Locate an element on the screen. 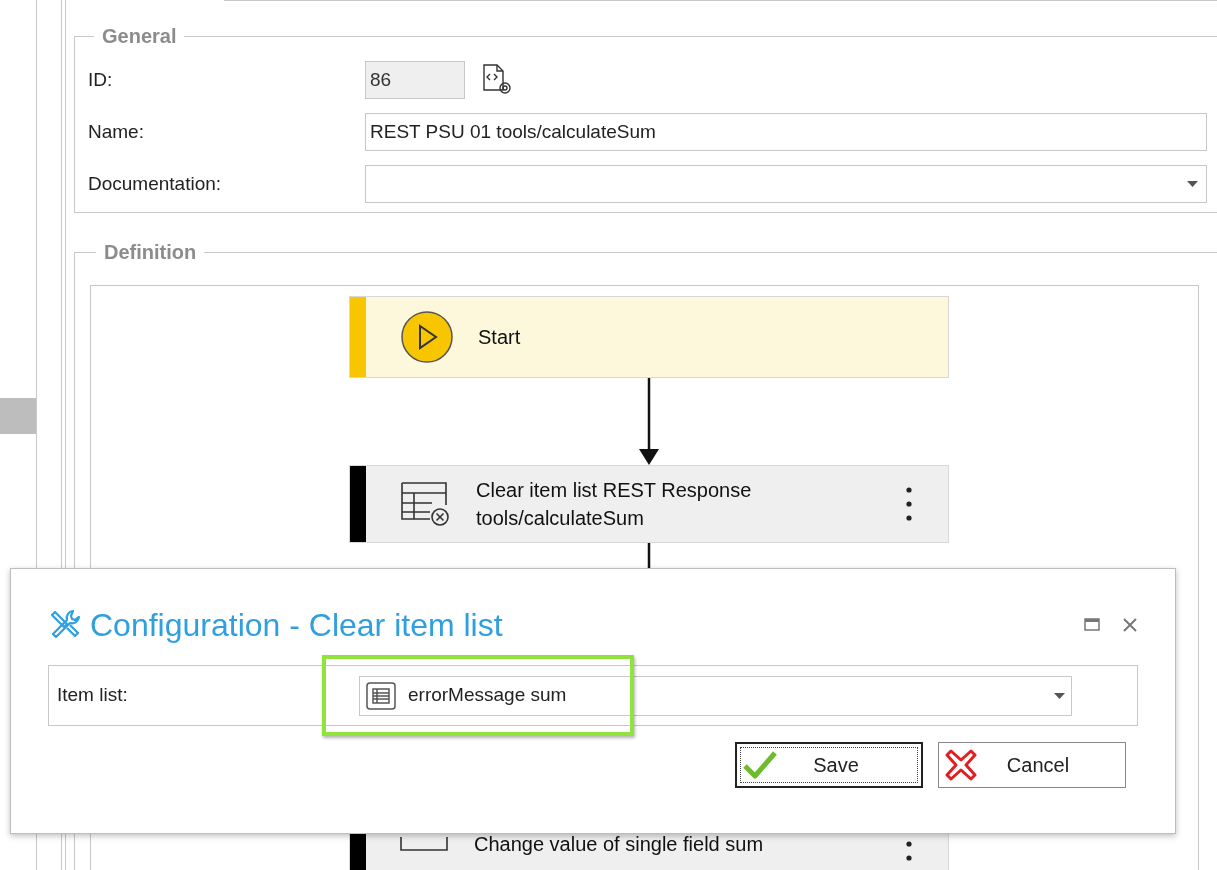 This screenshot has height=870, width=1217. step-label: Start is located at coordinates (499, 337).